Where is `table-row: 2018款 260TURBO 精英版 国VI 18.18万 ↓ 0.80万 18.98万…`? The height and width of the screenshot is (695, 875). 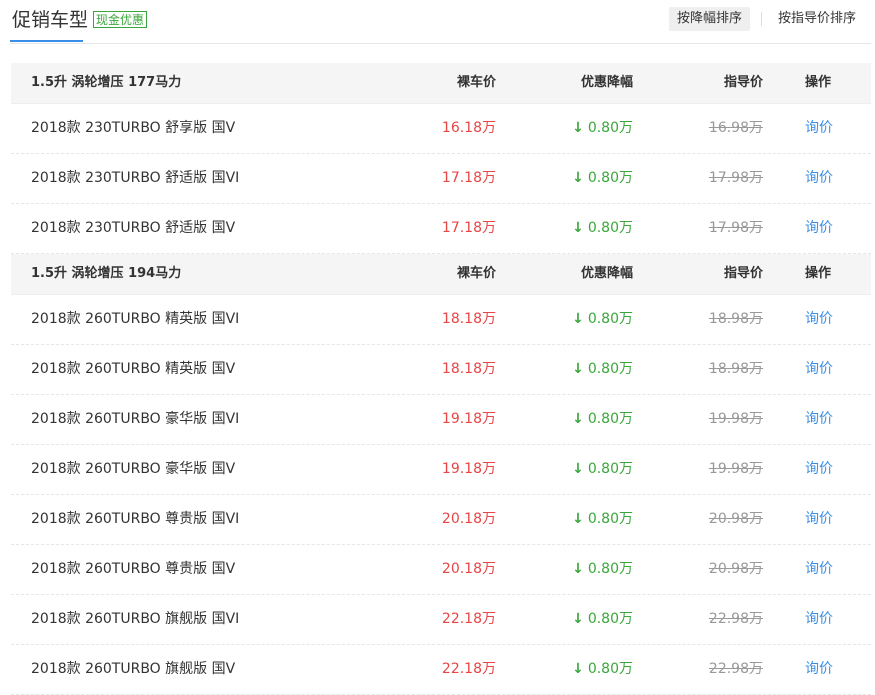
table-row: 2018款 260TURBO 精英版 国VI 18.18万 ↓ 0.80万 18.98万… is located at coordinates (441, 320).